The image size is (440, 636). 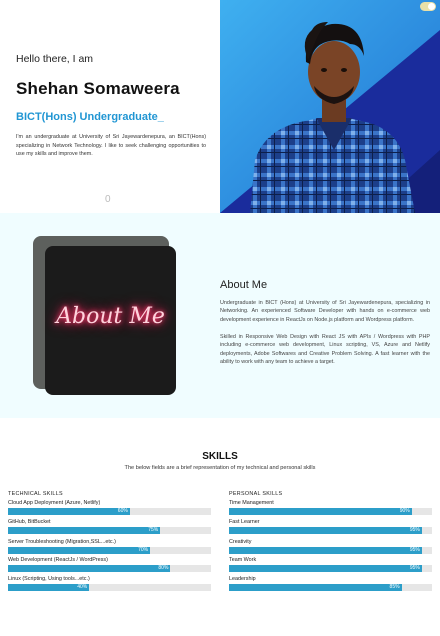 I want to click on personal-skill-item: Team Work 95%, so click(x=330, y=564).